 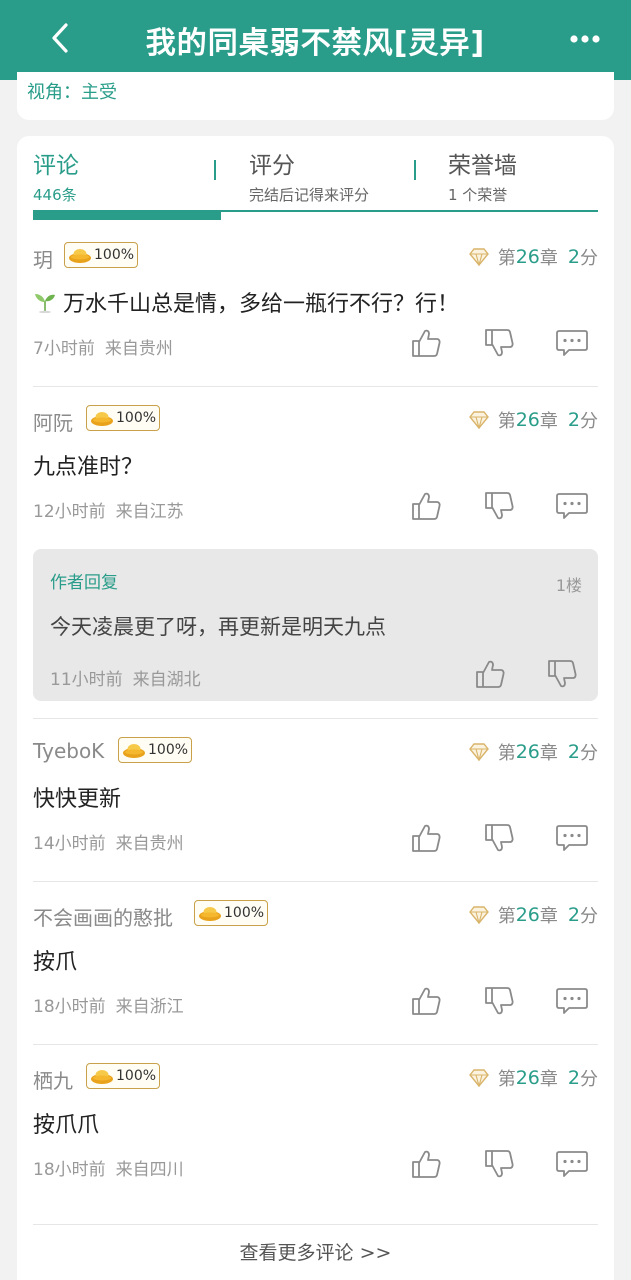 What do you see at coordinates (478, 195) in the screenshot?
I see `tab-honor-sub: 1 个荣誉` at bounding box center [478, 195].